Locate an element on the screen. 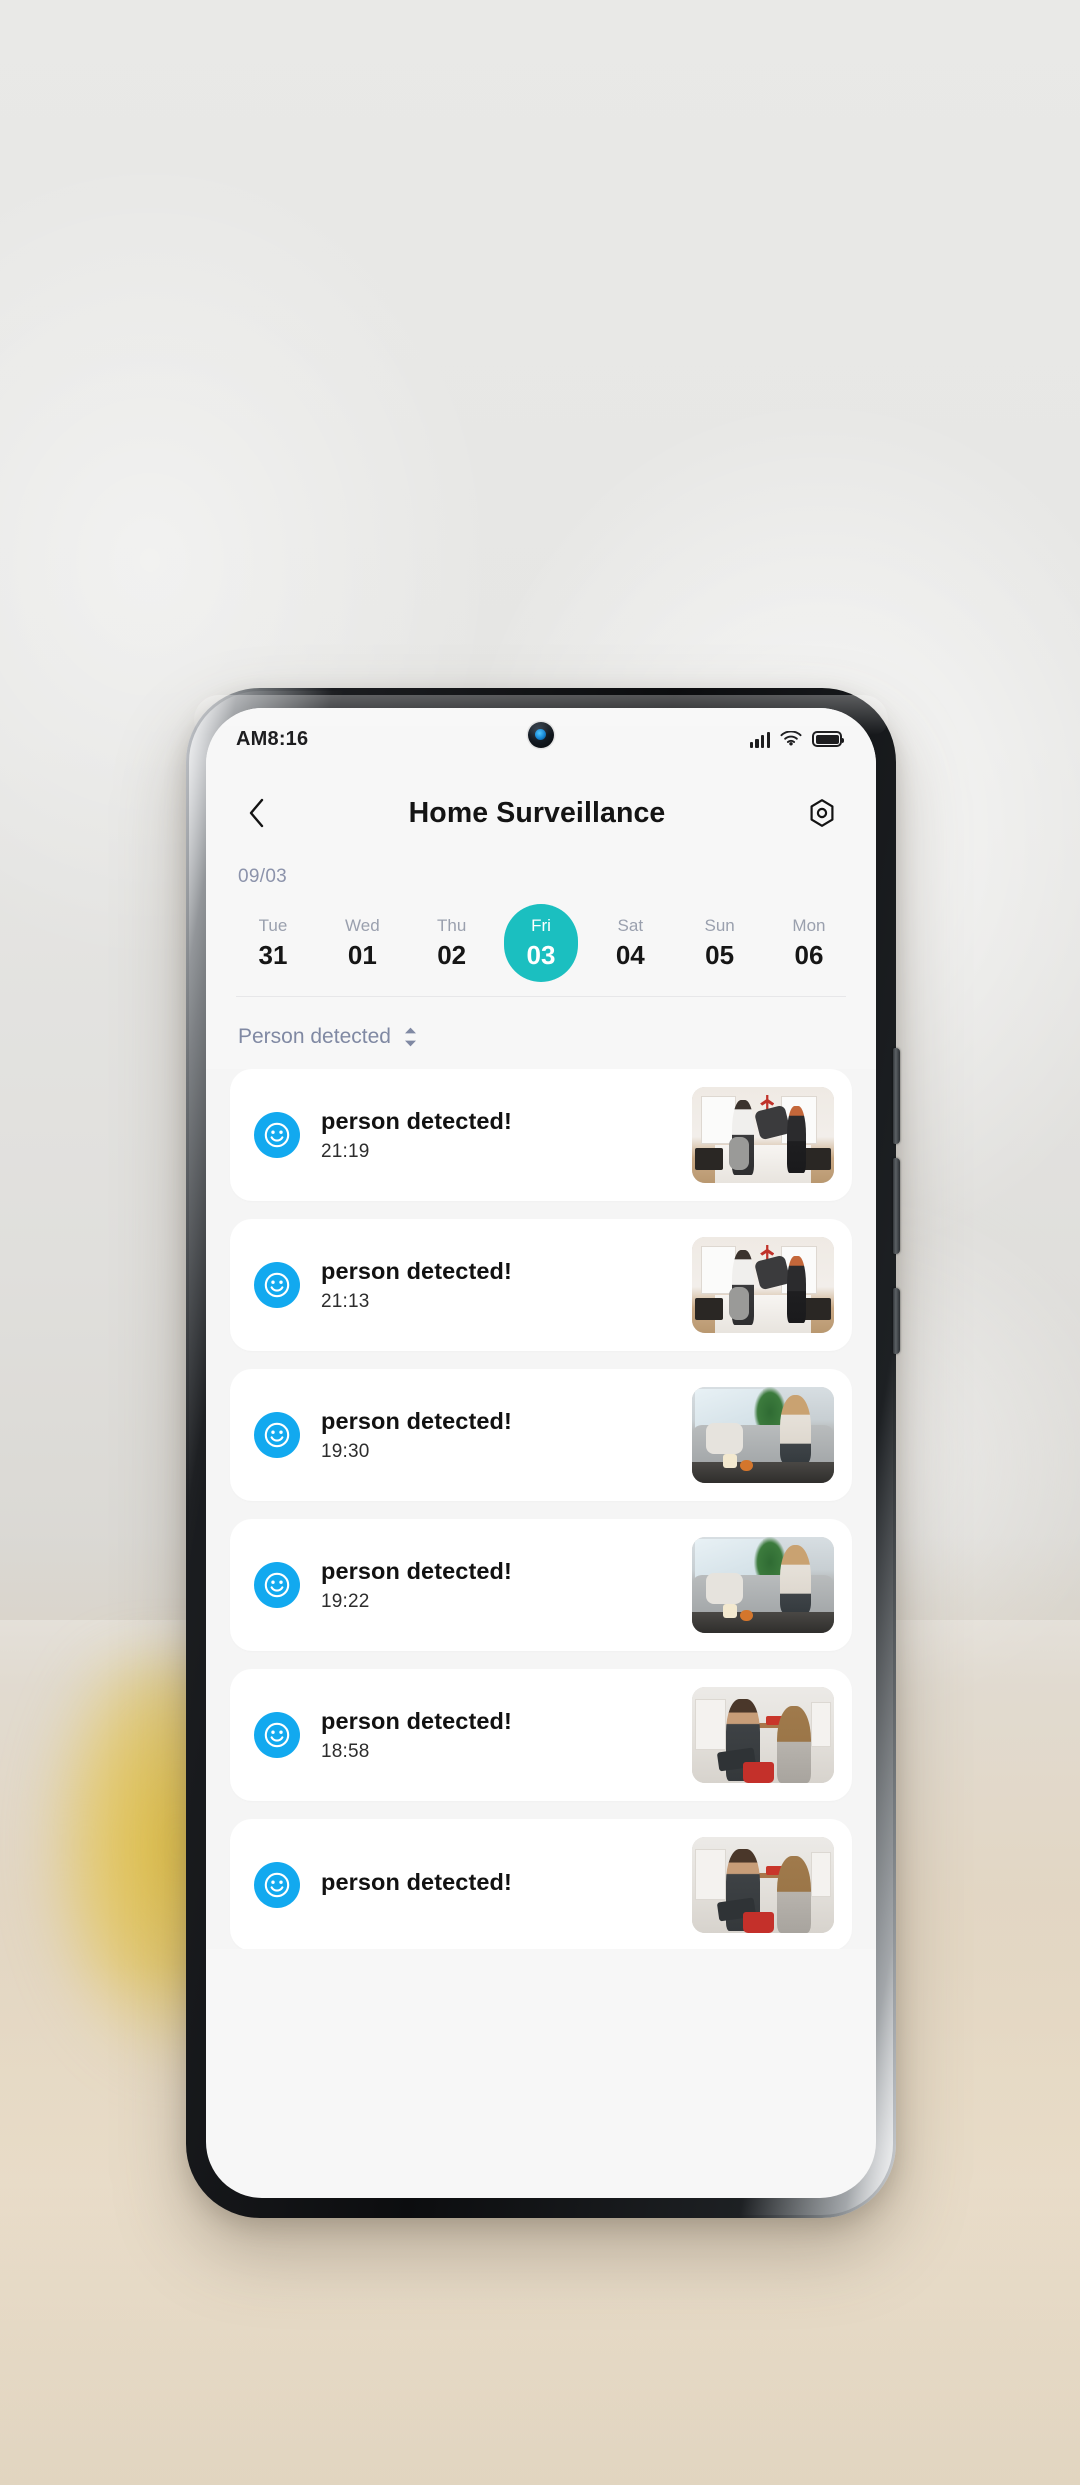 The width and height of the screenshot is (1080, 2485). day-cell-wed-01: Wed 01 is located at coordinates (362, 943).